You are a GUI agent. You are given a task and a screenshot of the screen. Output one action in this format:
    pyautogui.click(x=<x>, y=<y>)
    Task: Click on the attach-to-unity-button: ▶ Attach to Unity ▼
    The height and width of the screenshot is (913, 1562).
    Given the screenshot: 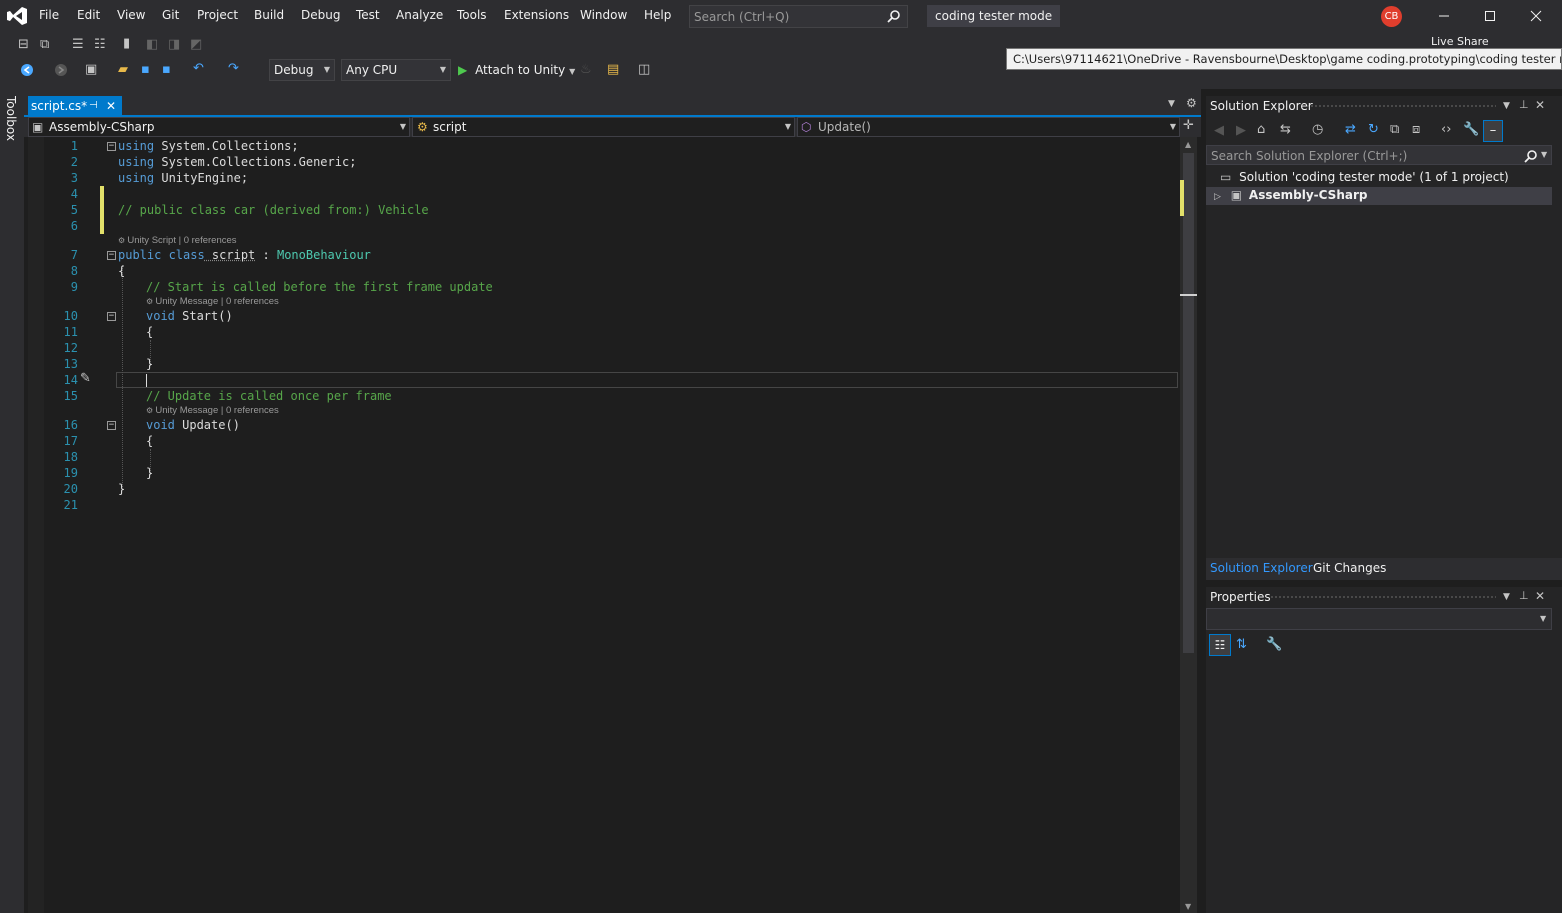 What is the action you would take?
    pyautogui.click(x=516, y=70)
    